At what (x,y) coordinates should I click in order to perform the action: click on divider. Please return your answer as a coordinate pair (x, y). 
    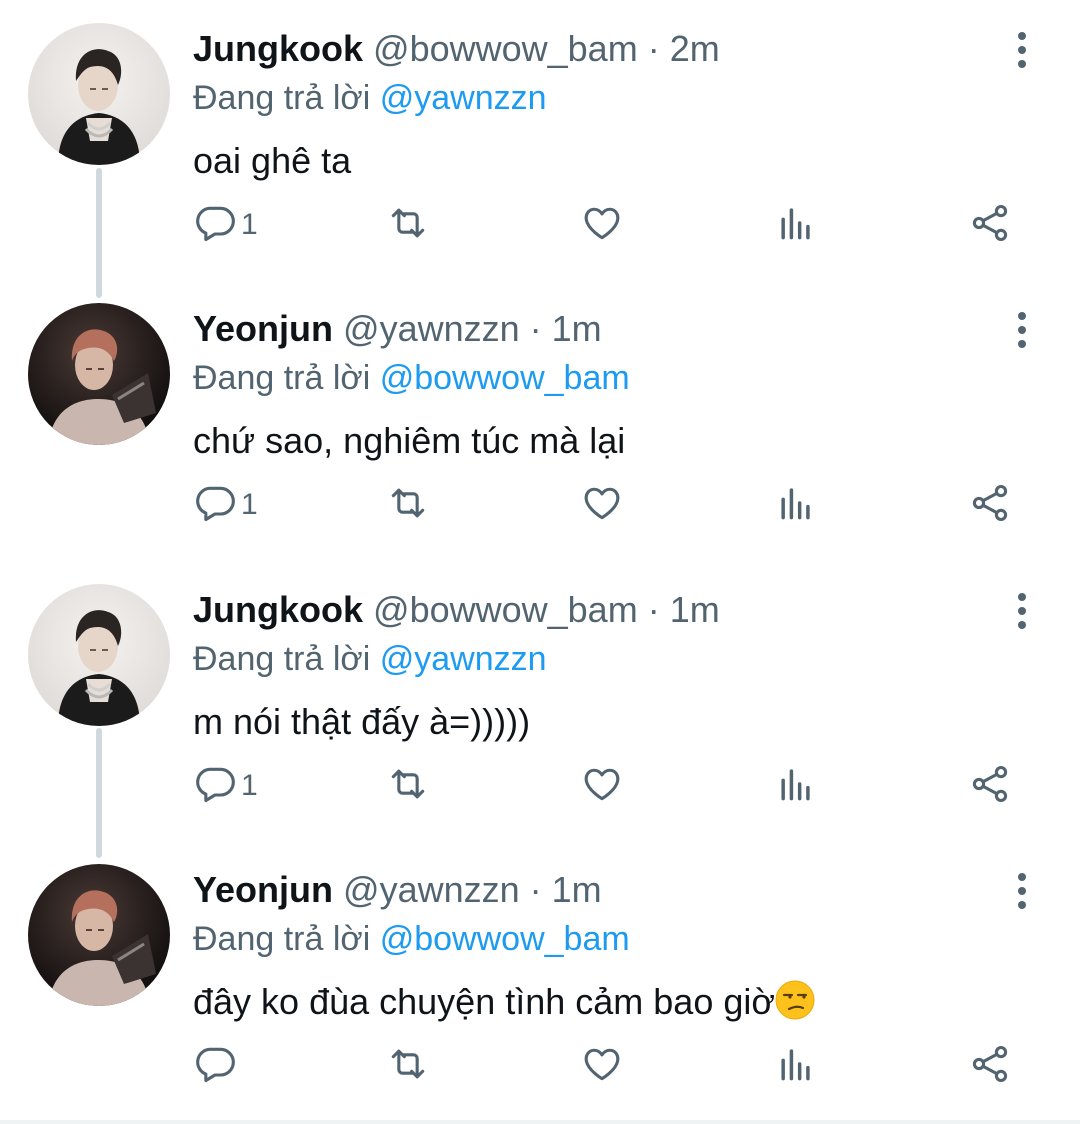
    Looking at the image, I should click on (540, 1122).